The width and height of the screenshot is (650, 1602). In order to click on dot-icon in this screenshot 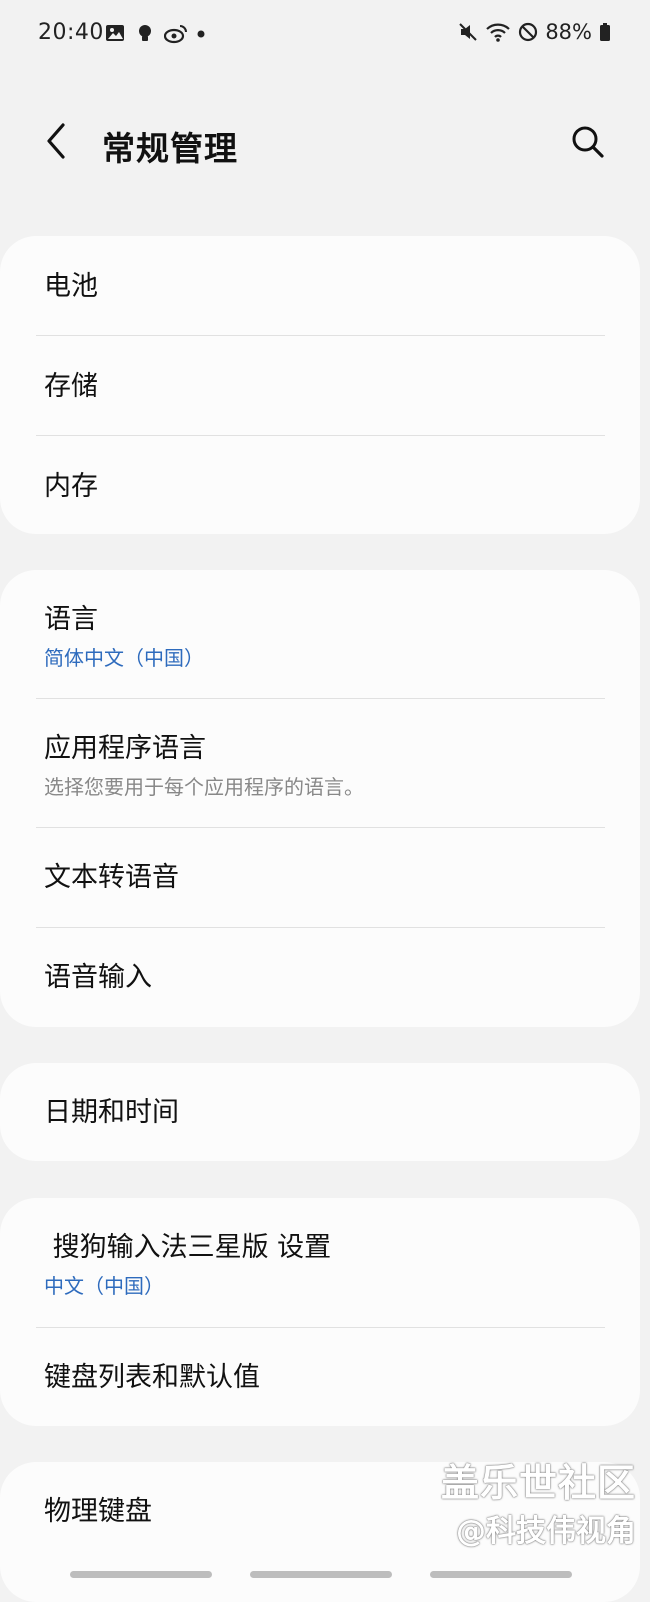, I will do `click(201, 33)`.